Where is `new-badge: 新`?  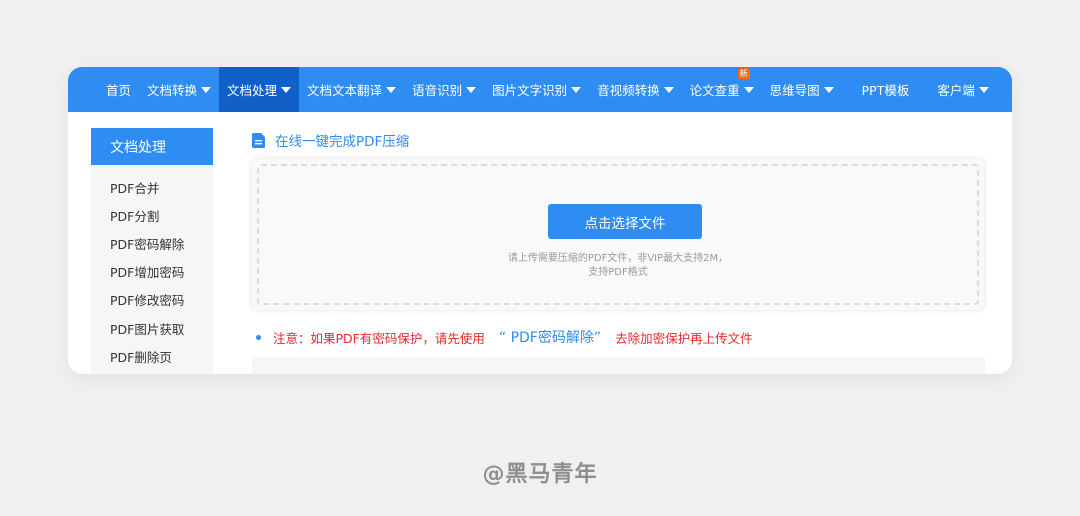
new-badge: 新 is located at coordinates (743, 73).